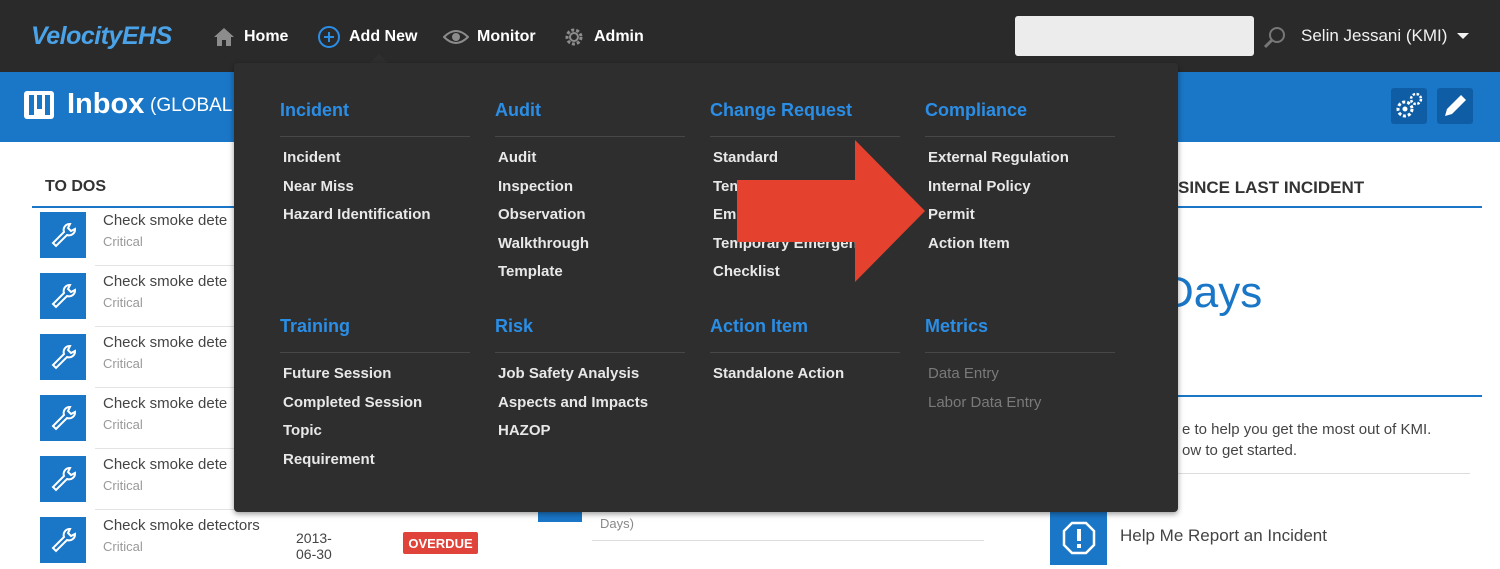  What do you see at coordinates (375, 218) in the screenshot?
I see `menu-item: Hazard Identification` at bounding box center [375, 218].